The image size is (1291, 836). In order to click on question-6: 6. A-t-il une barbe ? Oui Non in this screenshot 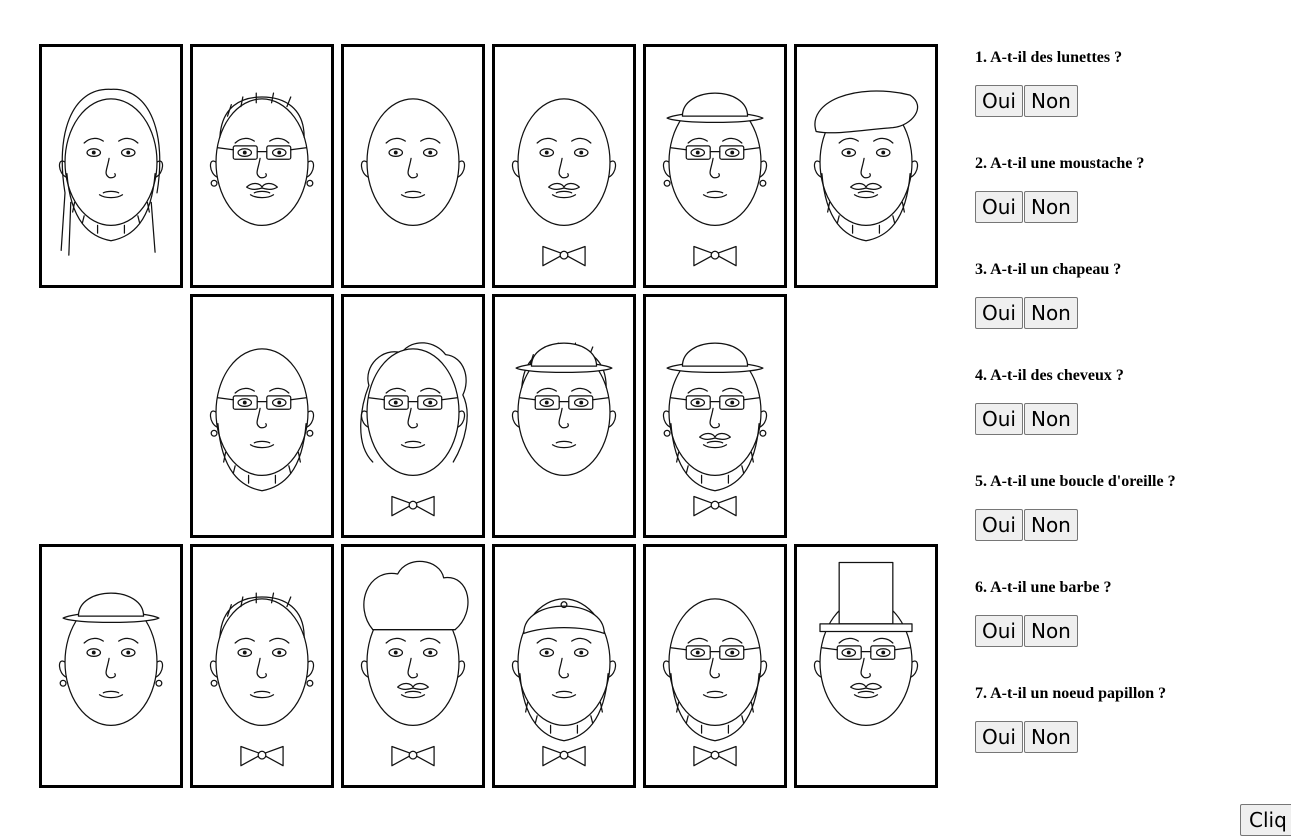, I will do `click(1125, 627)`.